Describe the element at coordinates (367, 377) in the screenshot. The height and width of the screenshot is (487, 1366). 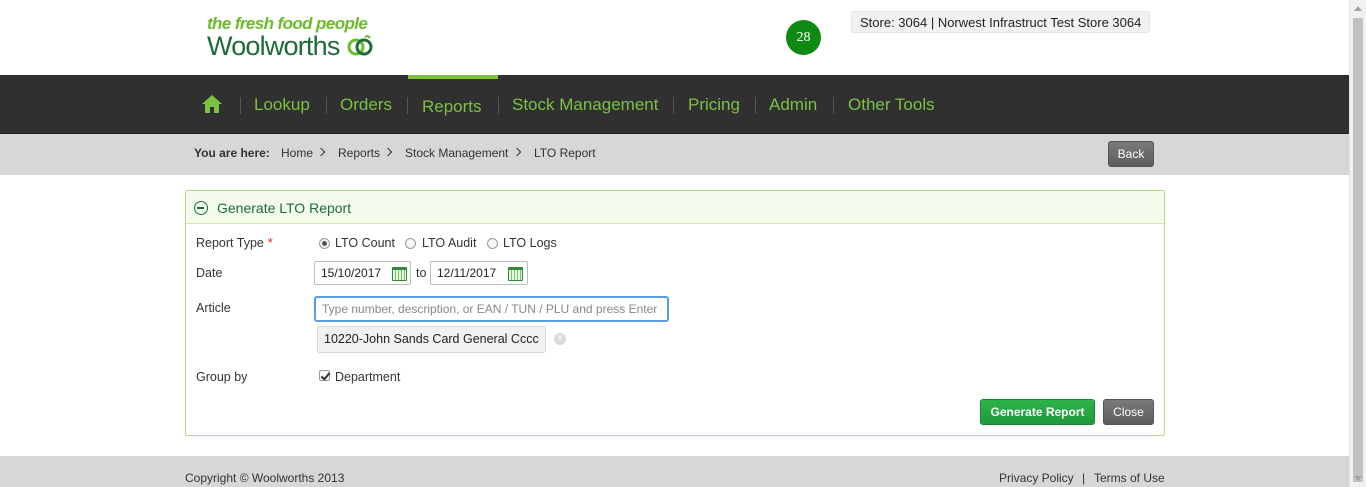
I see `department-label: Department` at that location.